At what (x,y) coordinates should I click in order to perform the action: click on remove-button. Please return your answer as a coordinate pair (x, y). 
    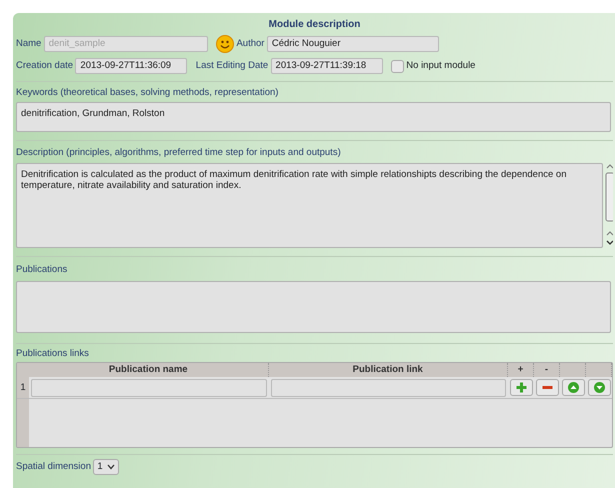
    Looking at the image, I should click on (547, 387).